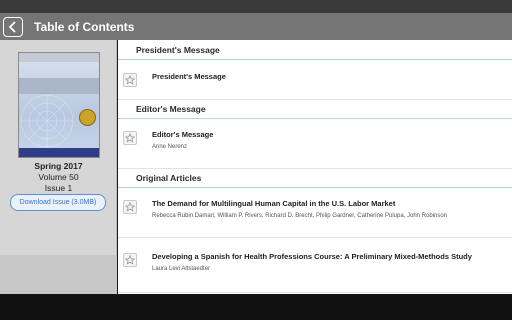 The image size is (512, 320). Describe the element at coordinates (58, 177) in the screenshot. I see `issue-volume: Volume 50` at that location.